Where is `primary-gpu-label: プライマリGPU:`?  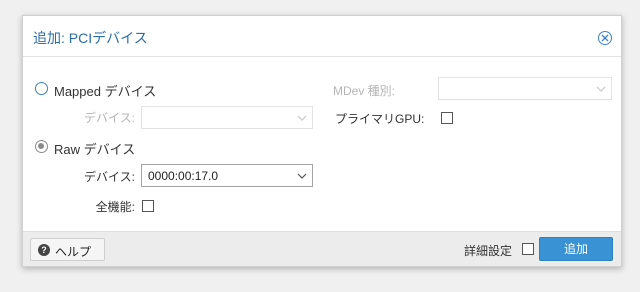
primary-gpu-label: プライマリGPU: is located at coordinates (380, 119).